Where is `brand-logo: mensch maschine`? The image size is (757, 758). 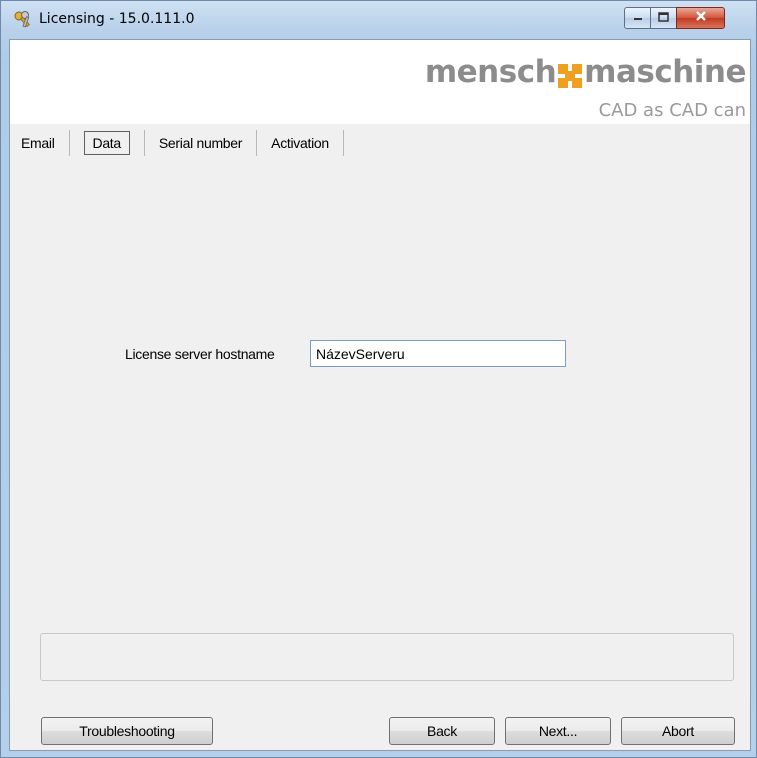 brand-logo: mensch maschine is located at coordinates (585, 72).